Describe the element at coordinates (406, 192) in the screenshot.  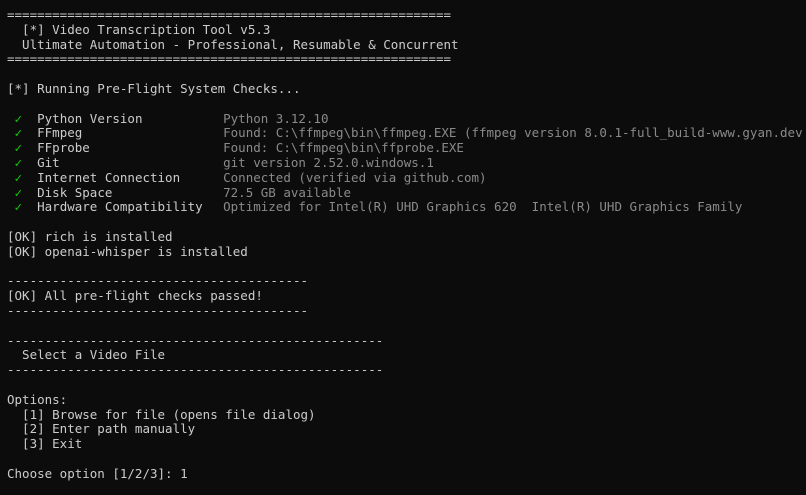
I see `preflight-check-row: ✓ Disk Space 72.5 GB available` at that location.